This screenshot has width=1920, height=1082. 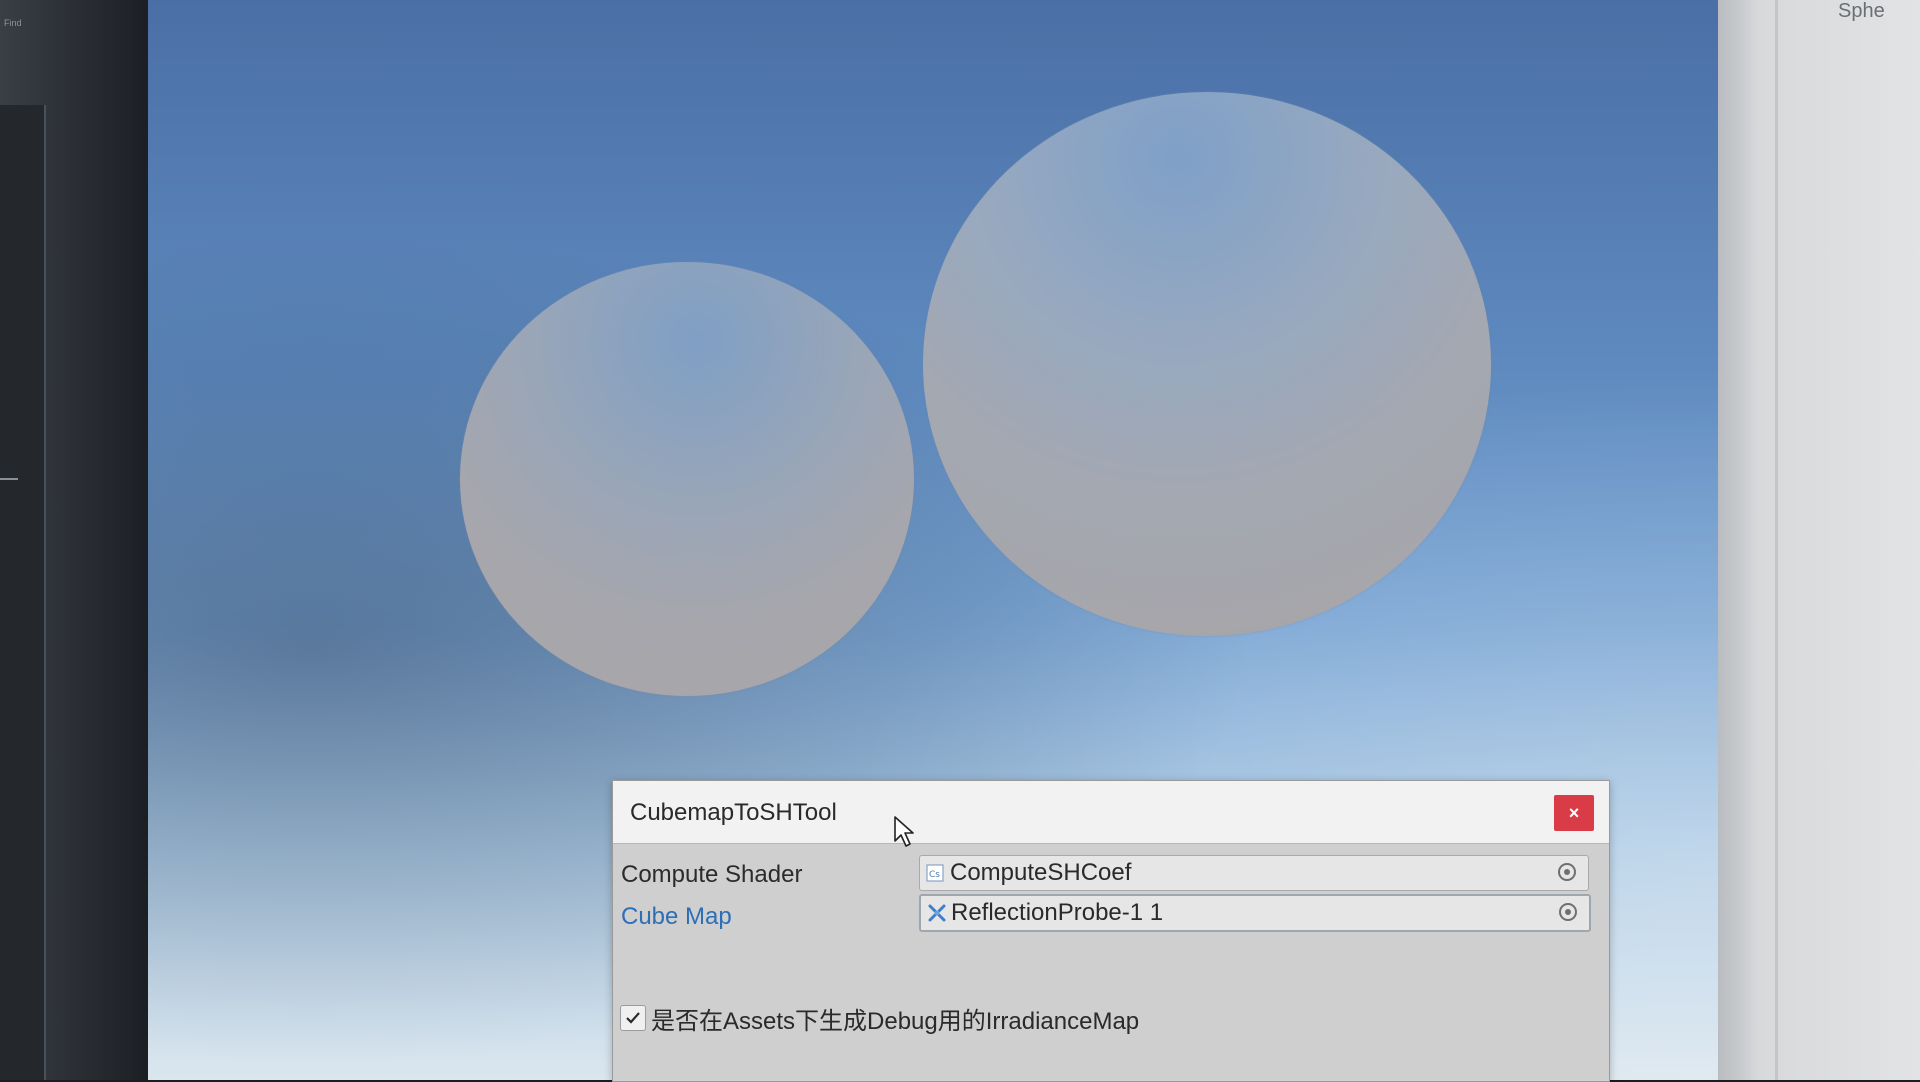 I want to click on close-button: ×, so click(x=1574, y=813).